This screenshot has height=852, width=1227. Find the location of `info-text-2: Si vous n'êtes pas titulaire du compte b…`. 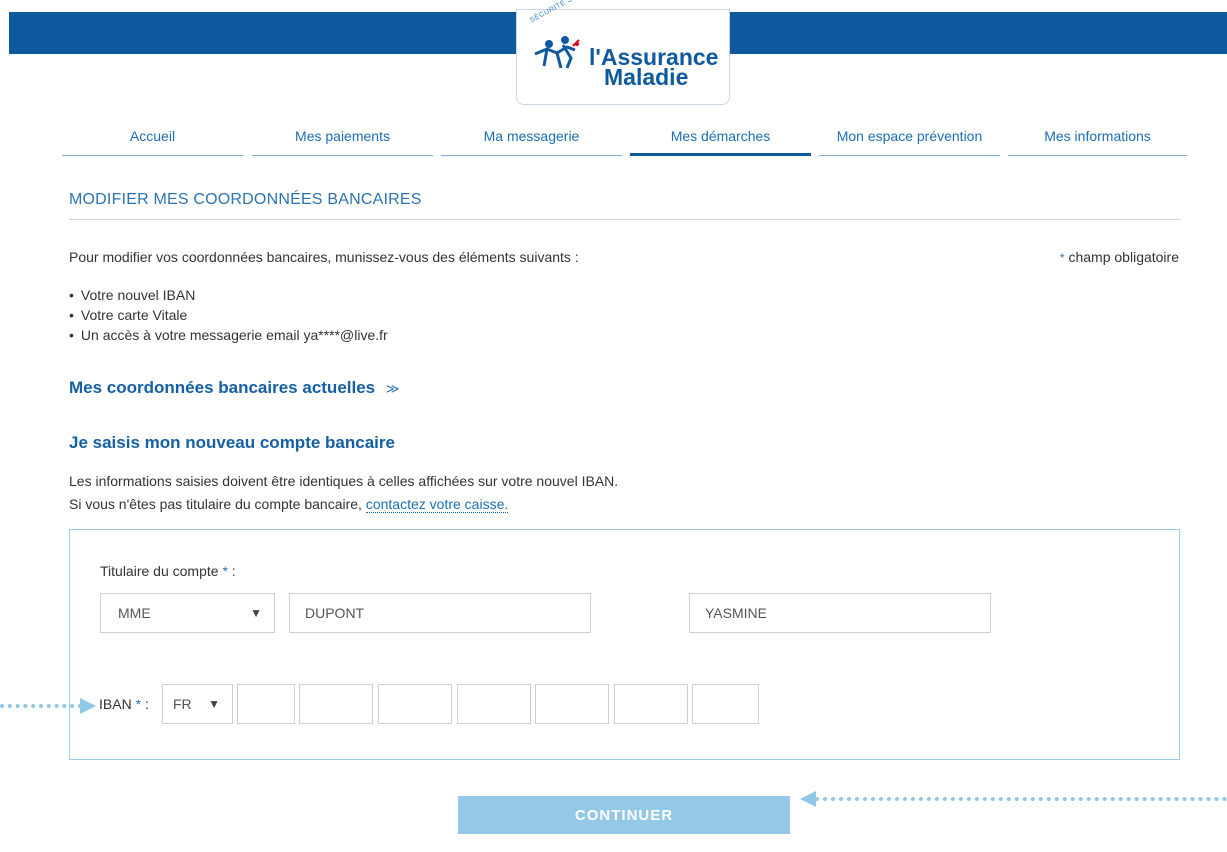

info-text-2: Si vous n'êtes pas titulaire du compte b… is located at coordinates (289, 504).